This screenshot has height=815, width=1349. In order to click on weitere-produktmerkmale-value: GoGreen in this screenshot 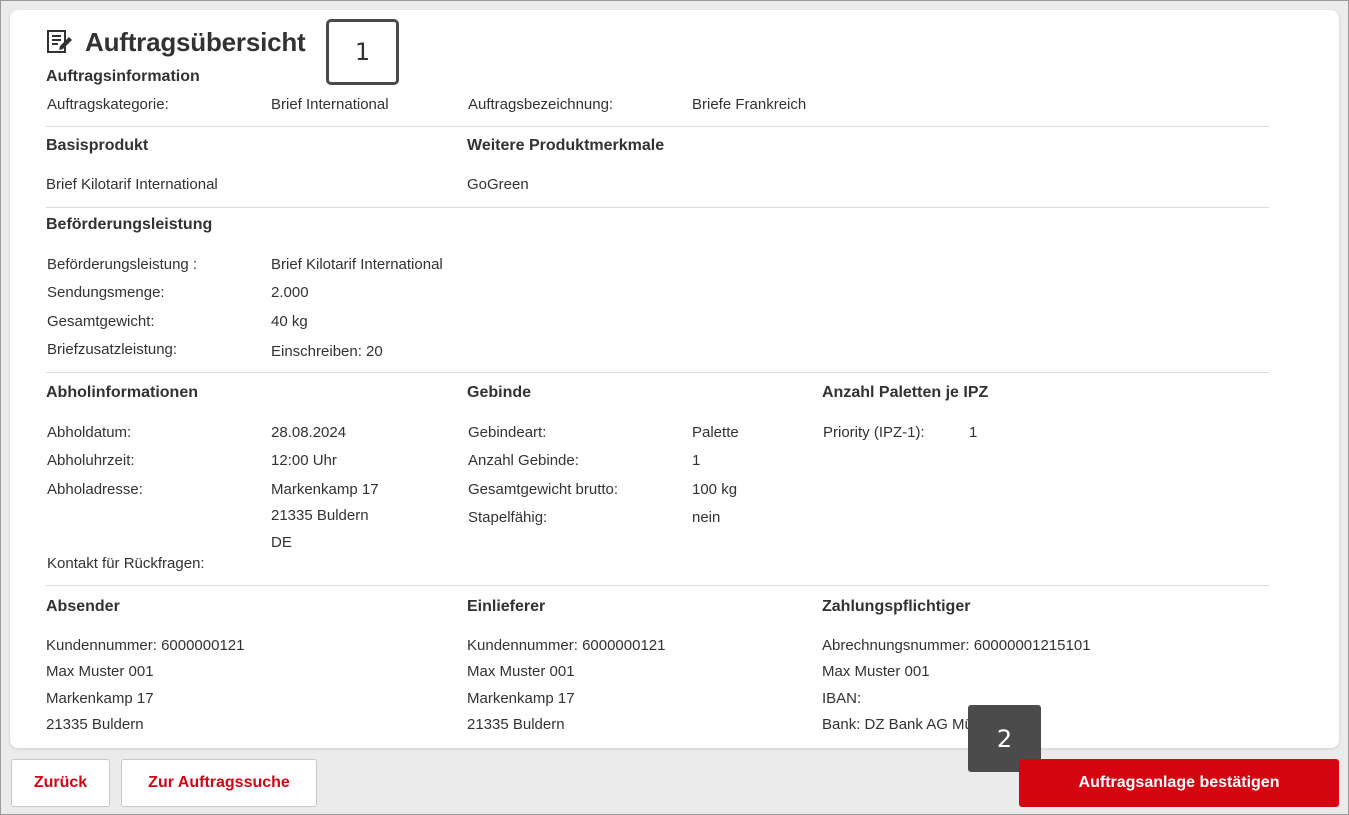, I will do `click(498, 184)`.